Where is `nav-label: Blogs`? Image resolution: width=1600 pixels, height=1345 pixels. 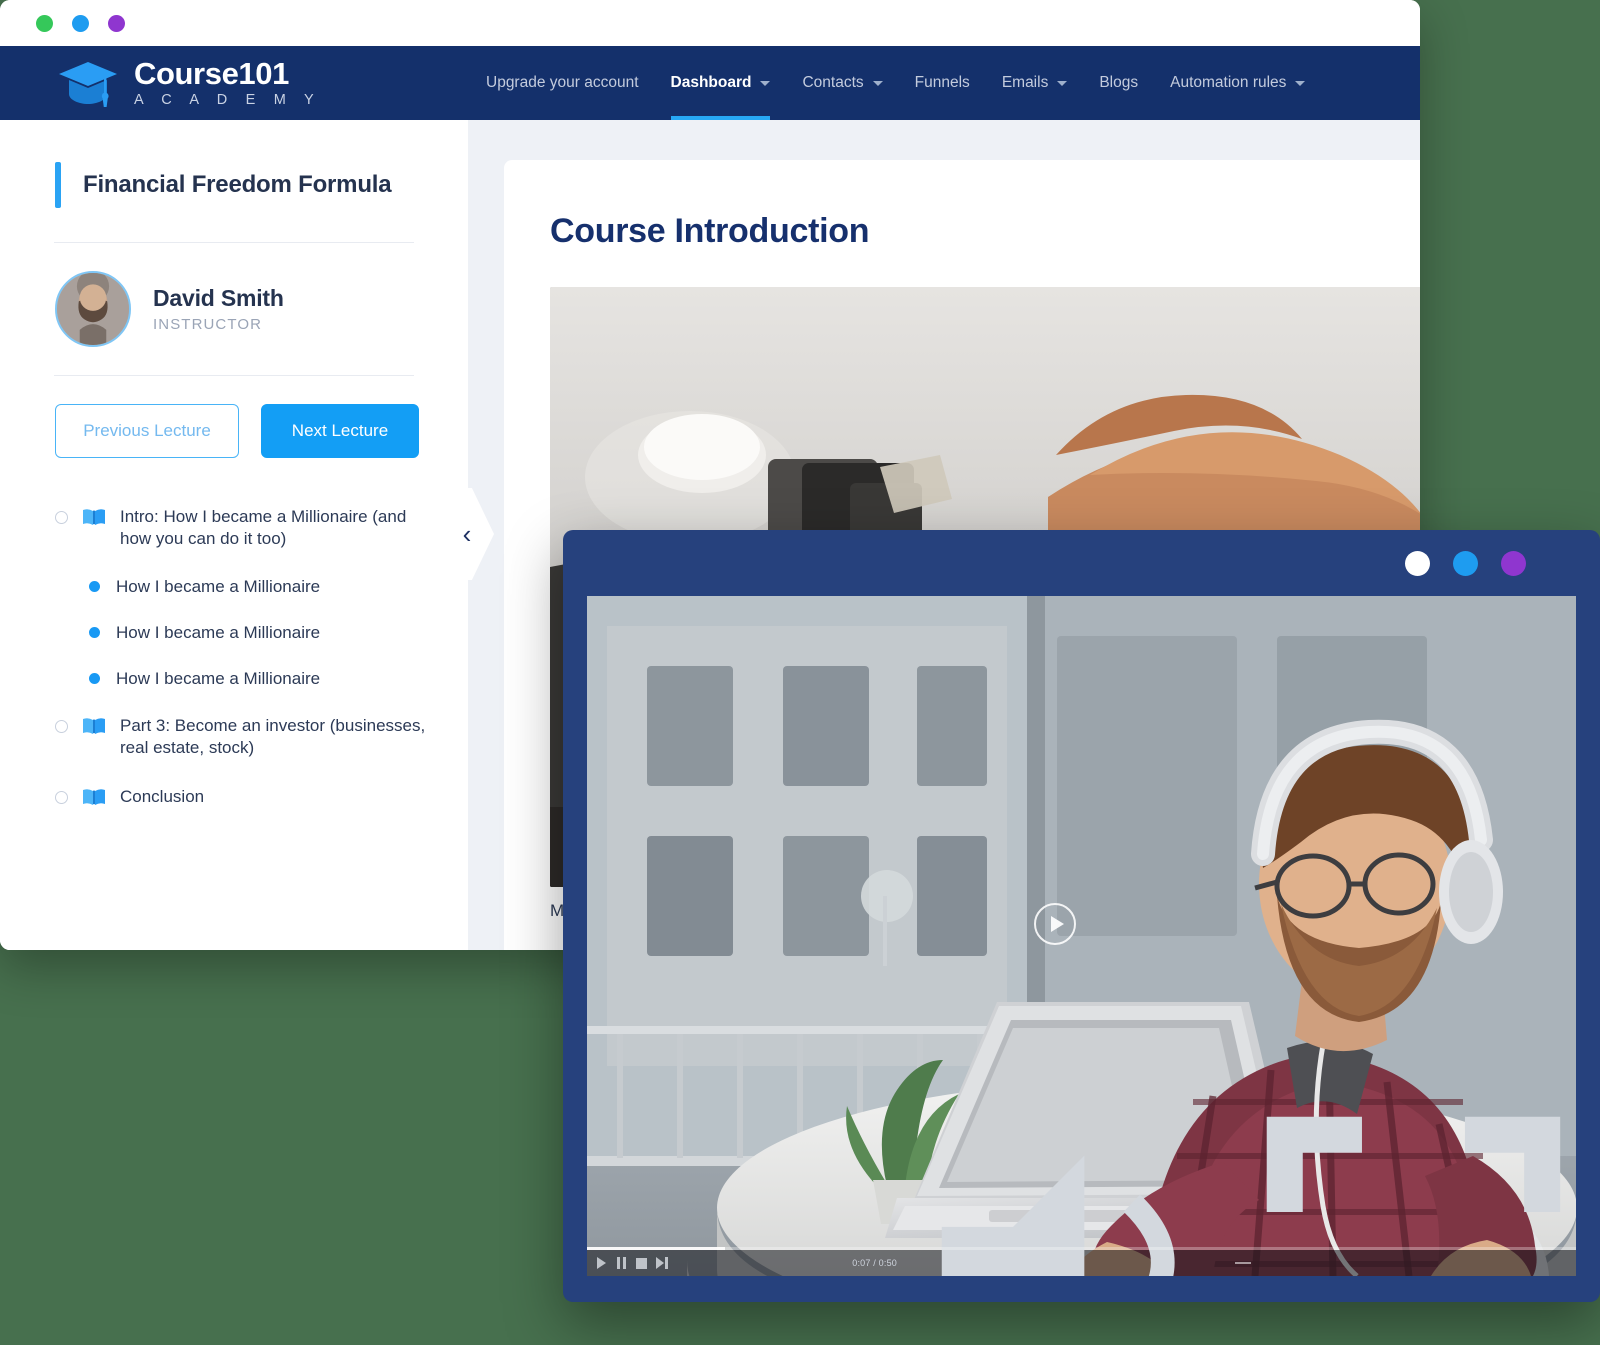 nav-label: Blogs is located at coordinates (1119, 82).